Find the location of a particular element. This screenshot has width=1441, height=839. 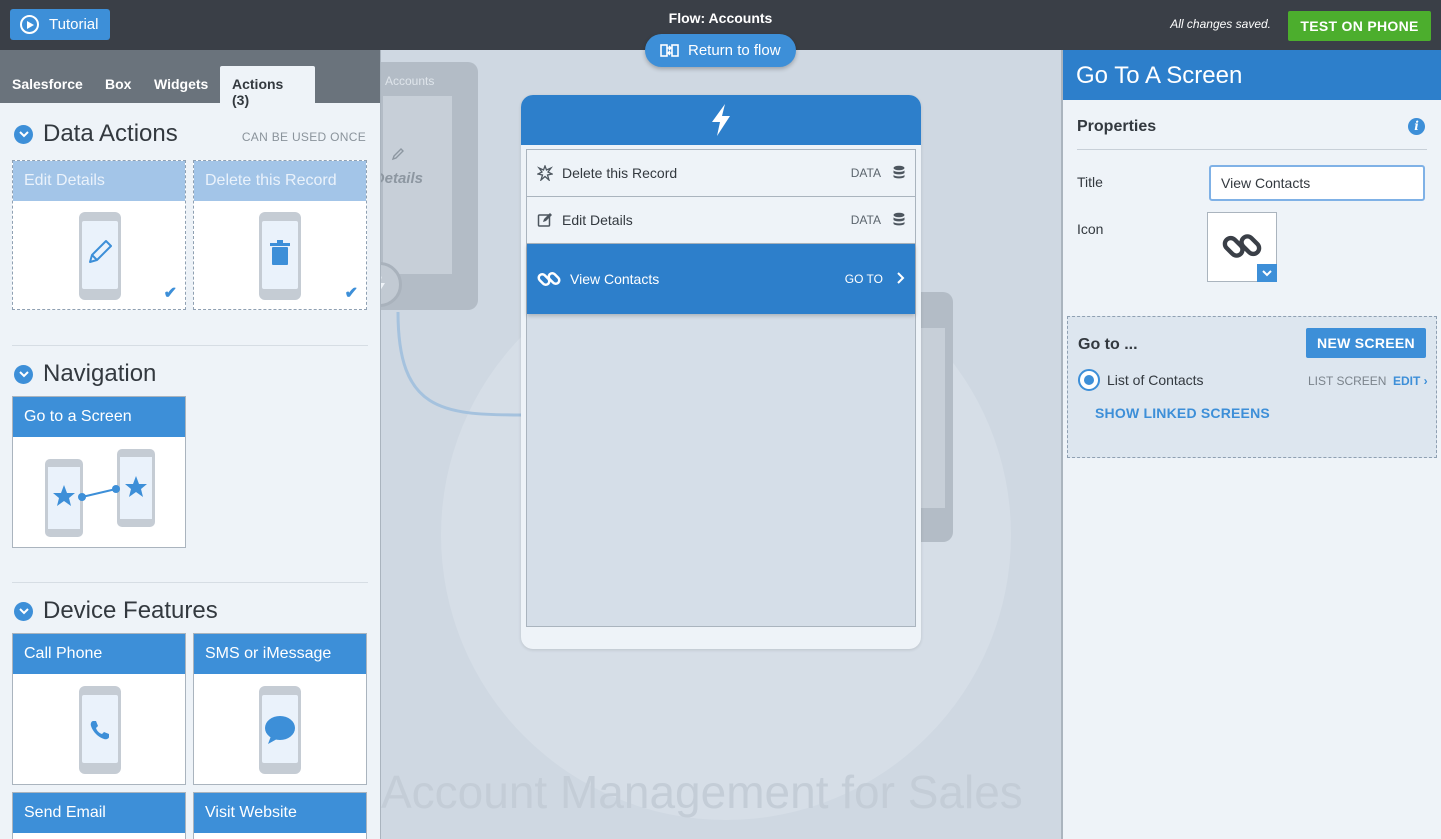

return-label: Return to flow is located at coordinates (734, 50).